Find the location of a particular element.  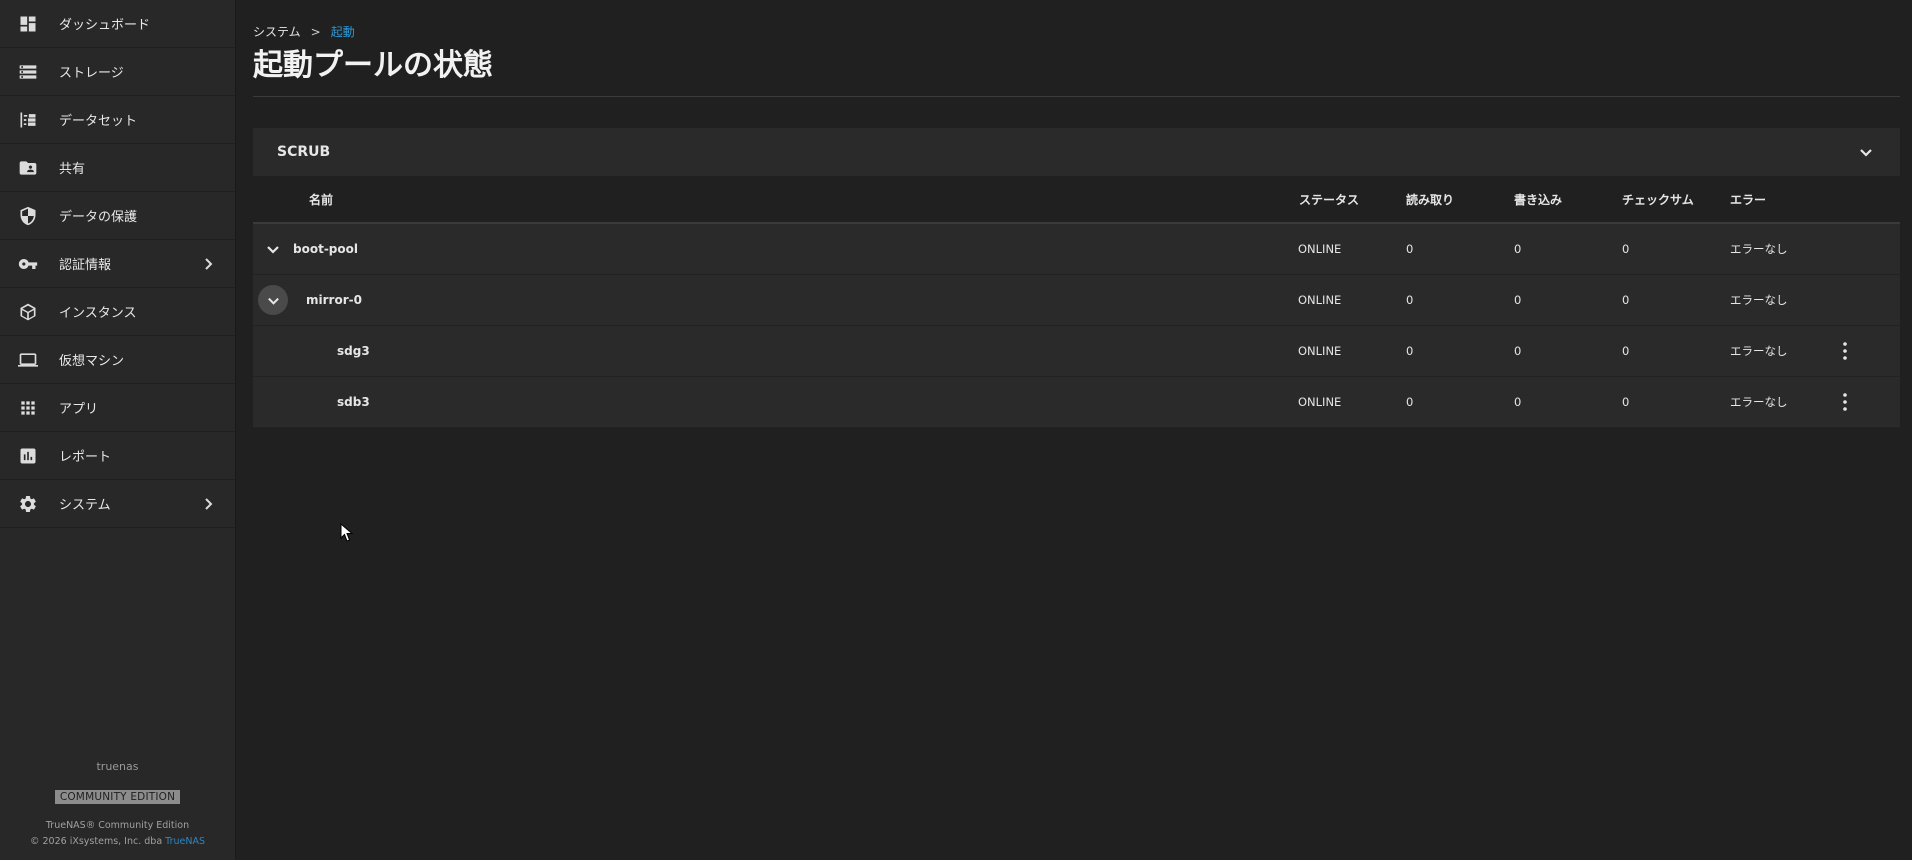

cube-icon is located at coordinates (28, 312).